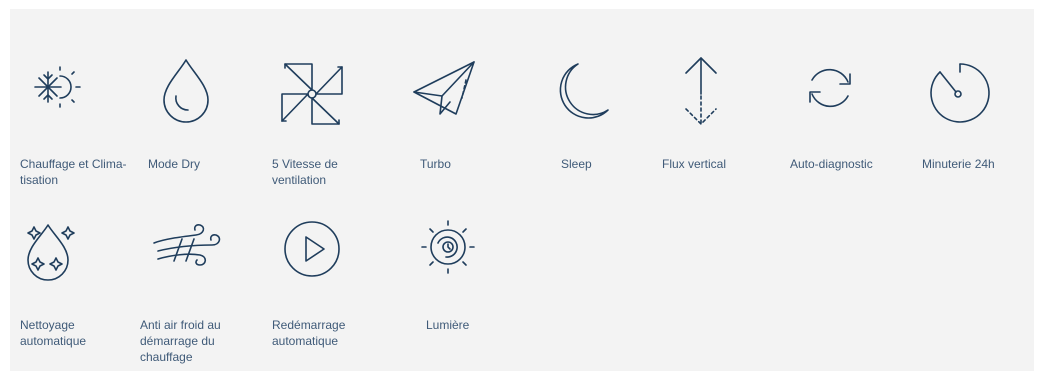  Describe the element at coordinates (332, 99) in the screenshot. I see `pinwheel-icon` at that location.